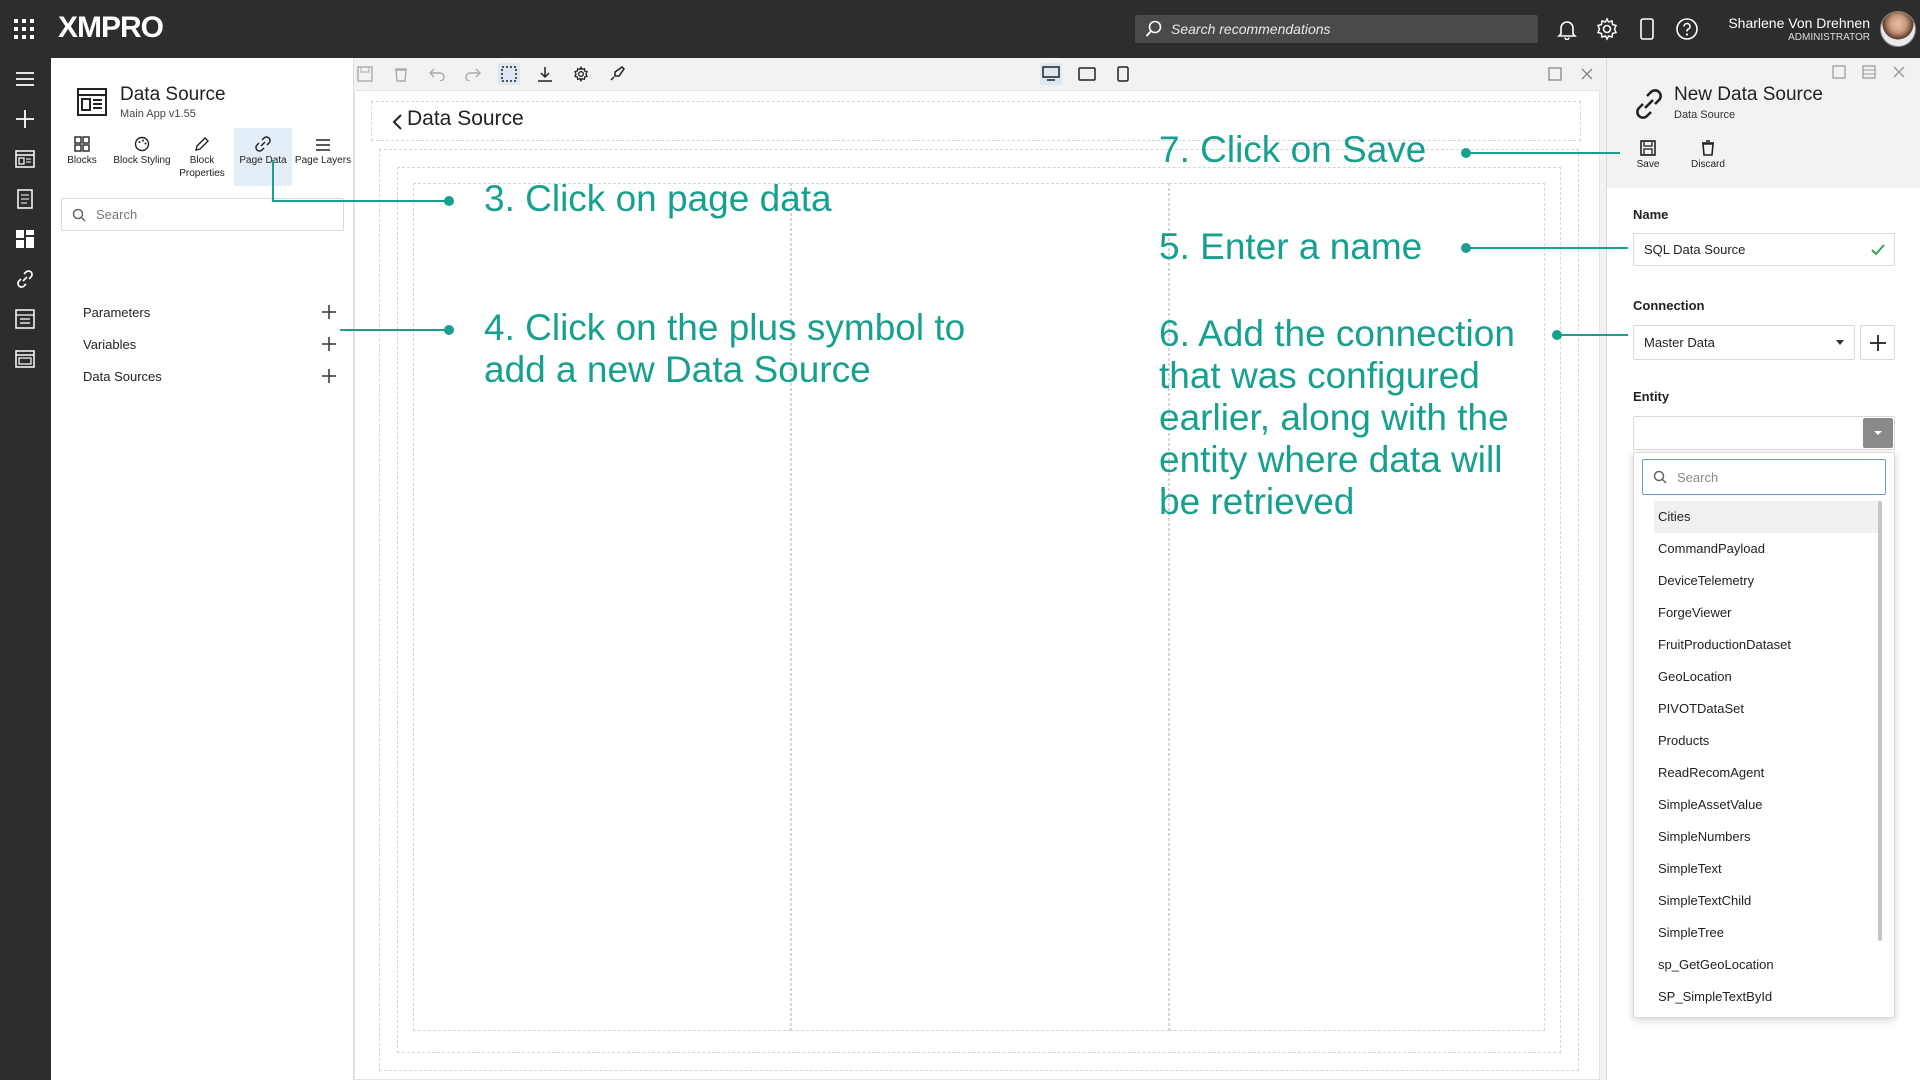  What do you see at coordinates (117, 214) in the screenshot?
I see `panel-search-placeholder: Search` at bounding box center [117, 214].